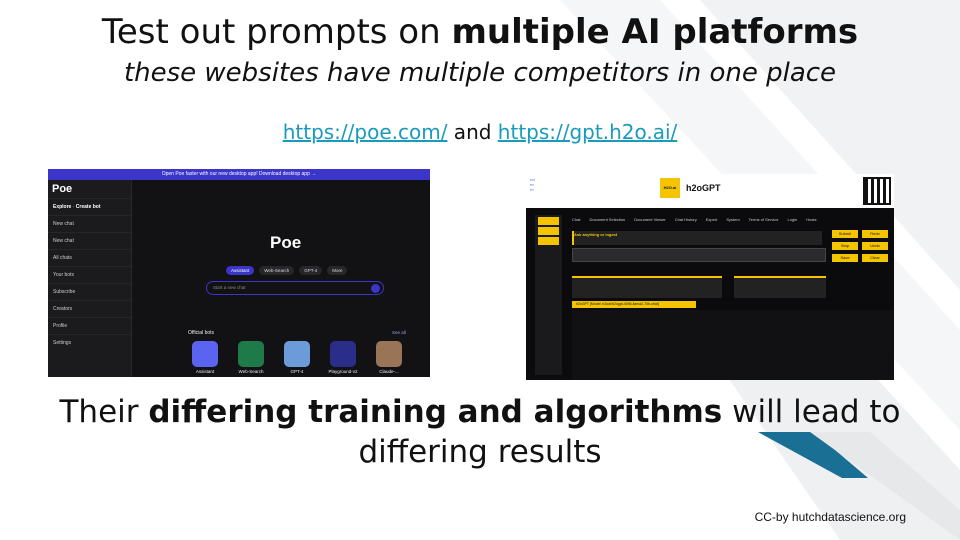  What do you see at coordinates (295, 288) in the screenshot?
I see `poe-chat-input: Start a new chat` at bounding box center [295, 288].